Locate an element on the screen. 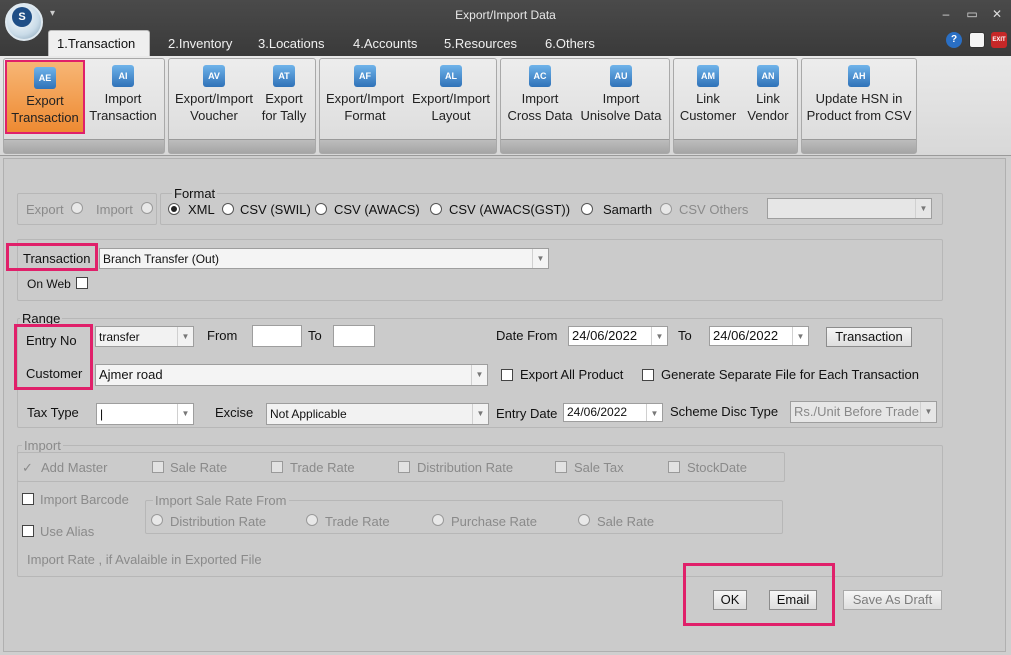  tab-accounts: 4.Accounts is located at coordinates (385, 43).